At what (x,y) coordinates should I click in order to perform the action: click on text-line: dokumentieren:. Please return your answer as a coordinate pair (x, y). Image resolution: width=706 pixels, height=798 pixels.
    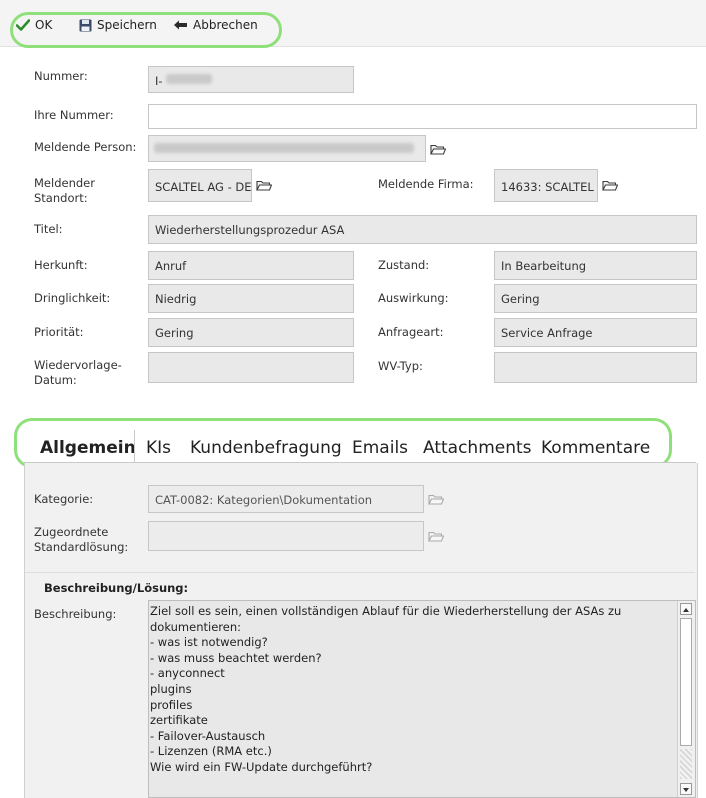
    Looking at the image, I should click on (195, 626).